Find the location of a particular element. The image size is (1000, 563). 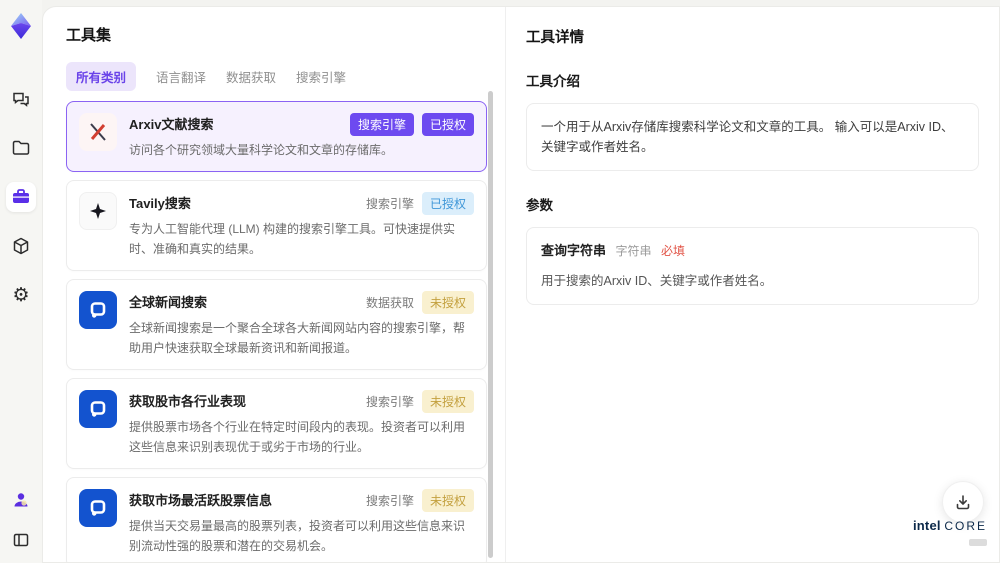

list-scrollbar-thumb is located at coordinates (490, 324).